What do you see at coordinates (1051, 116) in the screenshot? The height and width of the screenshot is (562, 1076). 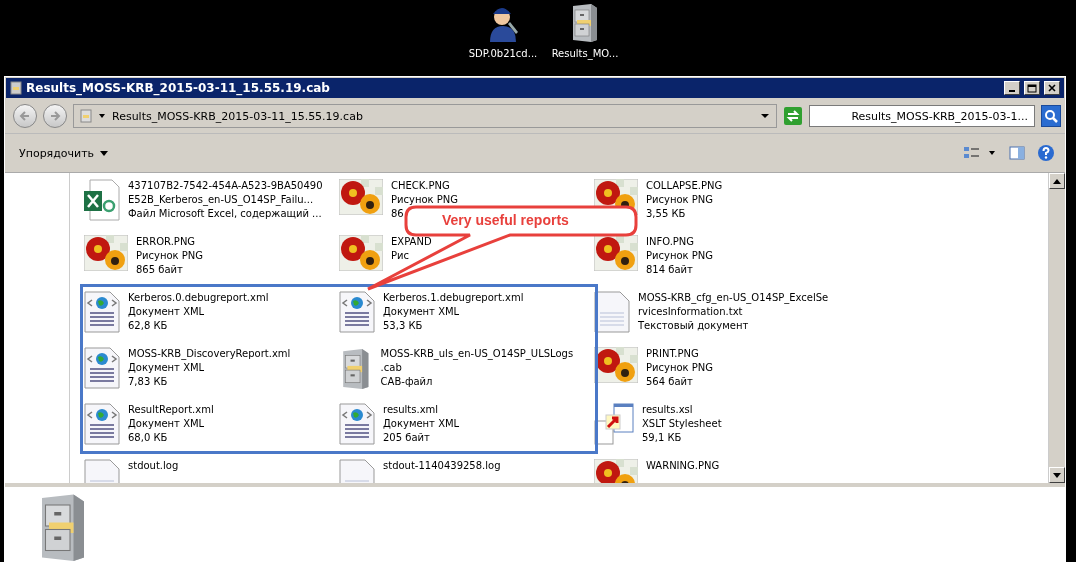 I see `search-button` at bounding box center [1051, 116].